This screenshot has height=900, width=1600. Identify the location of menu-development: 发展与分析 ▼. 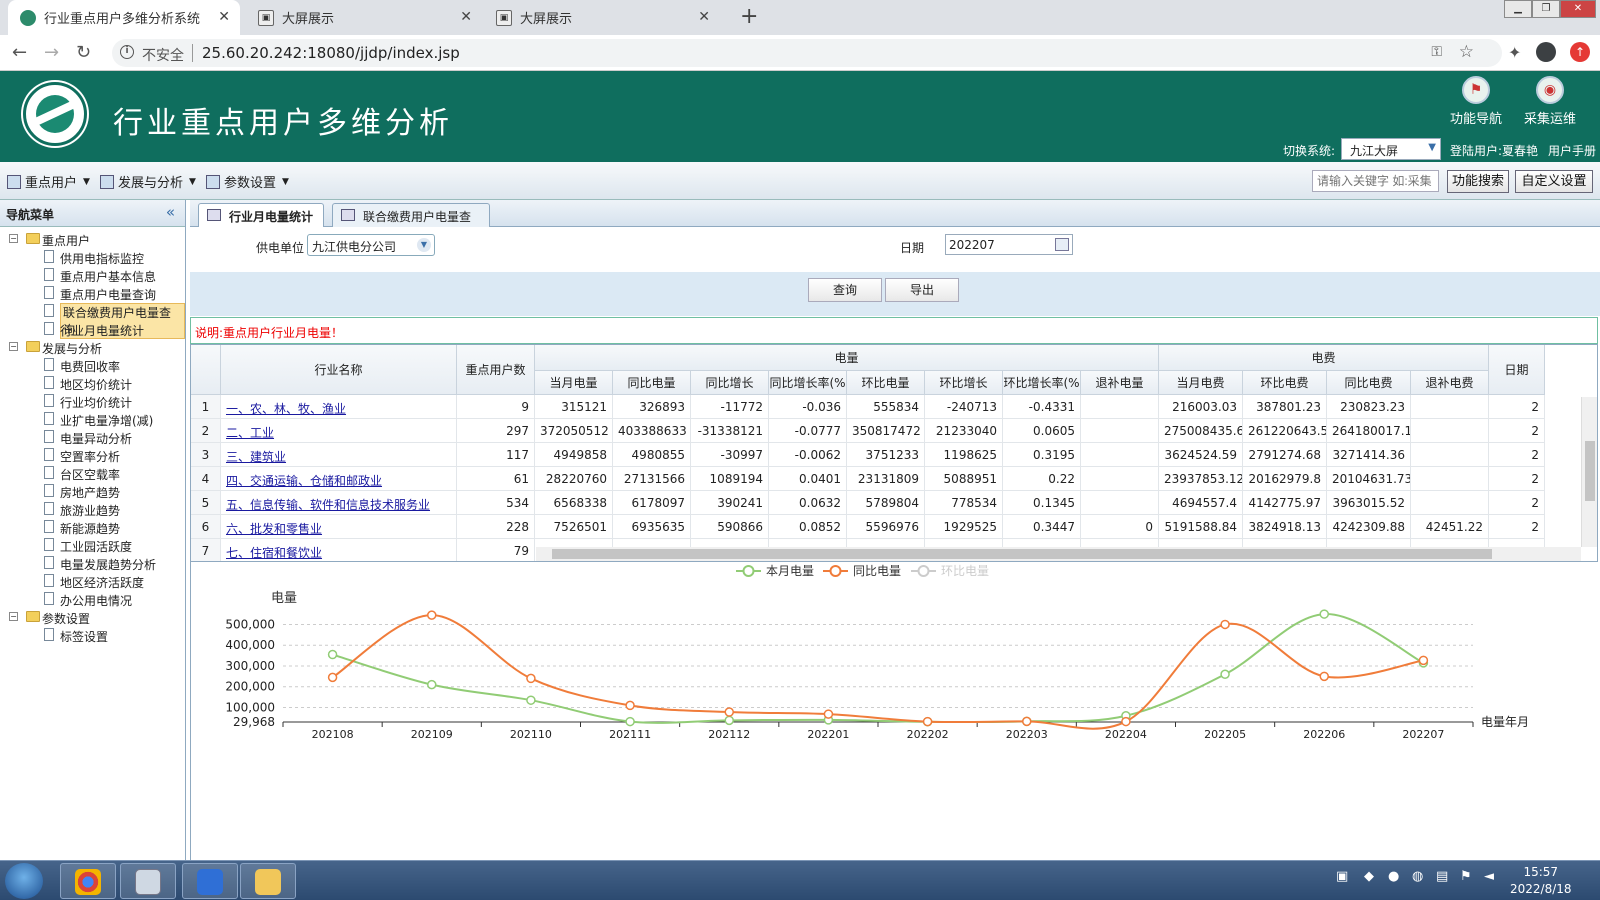
(148, 181).